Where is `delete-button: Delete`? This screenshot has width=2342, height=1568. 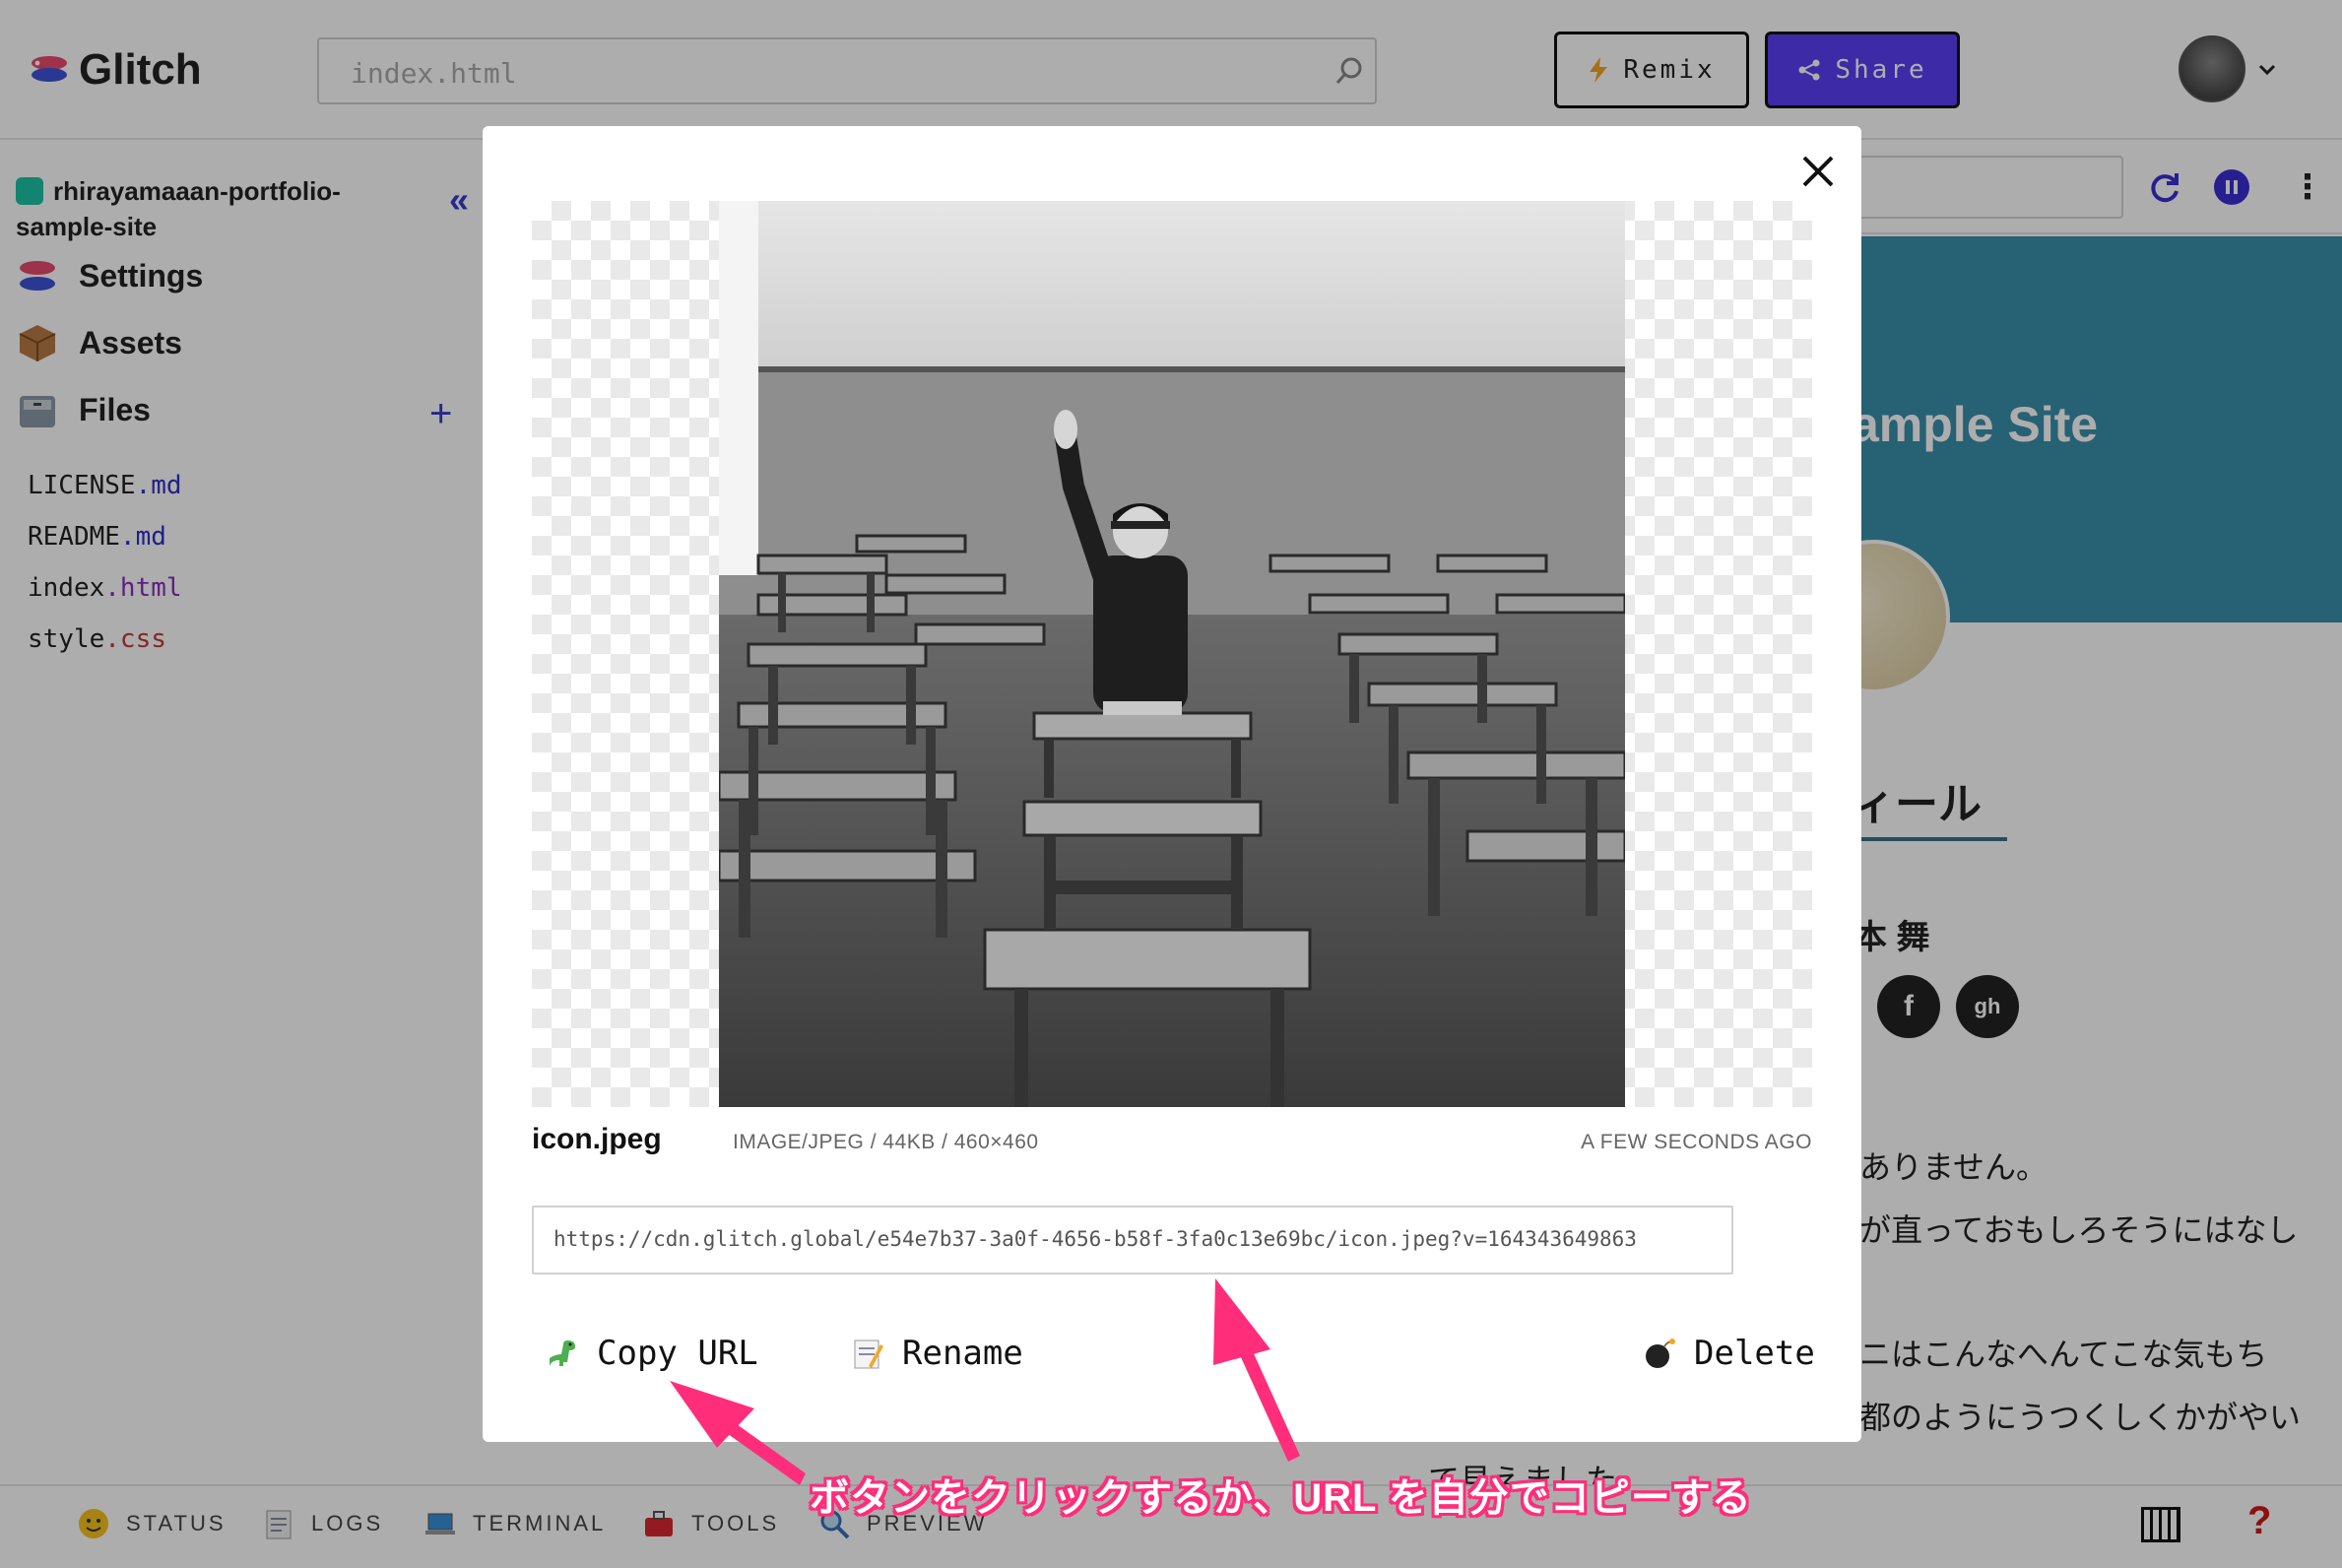 delete-button: Delete is located at coordinates (1729, 1354).